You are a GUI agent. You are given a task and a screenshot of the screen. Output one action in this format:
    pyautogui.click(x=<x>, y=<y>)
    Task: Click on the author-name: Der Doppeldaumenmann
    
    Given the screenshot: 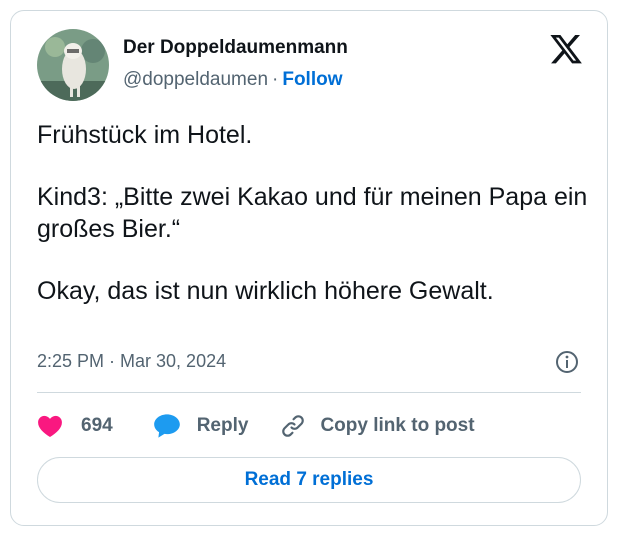 What is the action you would take?
    pyautogui.click(x=235, y=48)
    